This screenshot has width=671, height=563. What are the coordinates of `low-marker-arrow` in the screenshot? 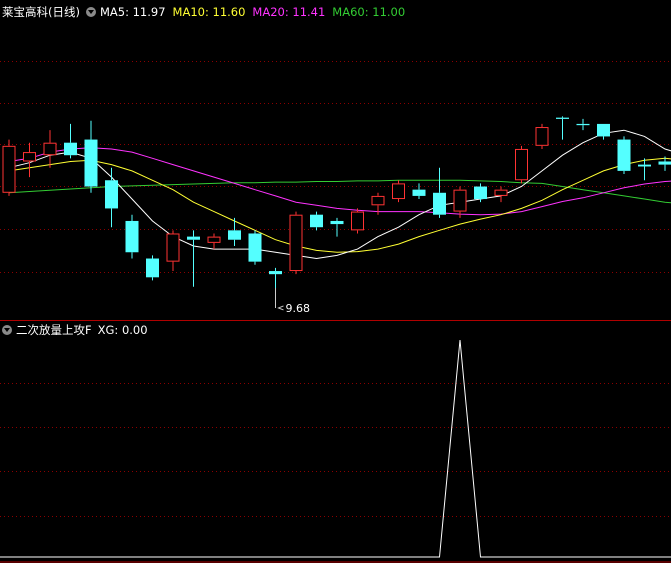 It's located at (280, 308).